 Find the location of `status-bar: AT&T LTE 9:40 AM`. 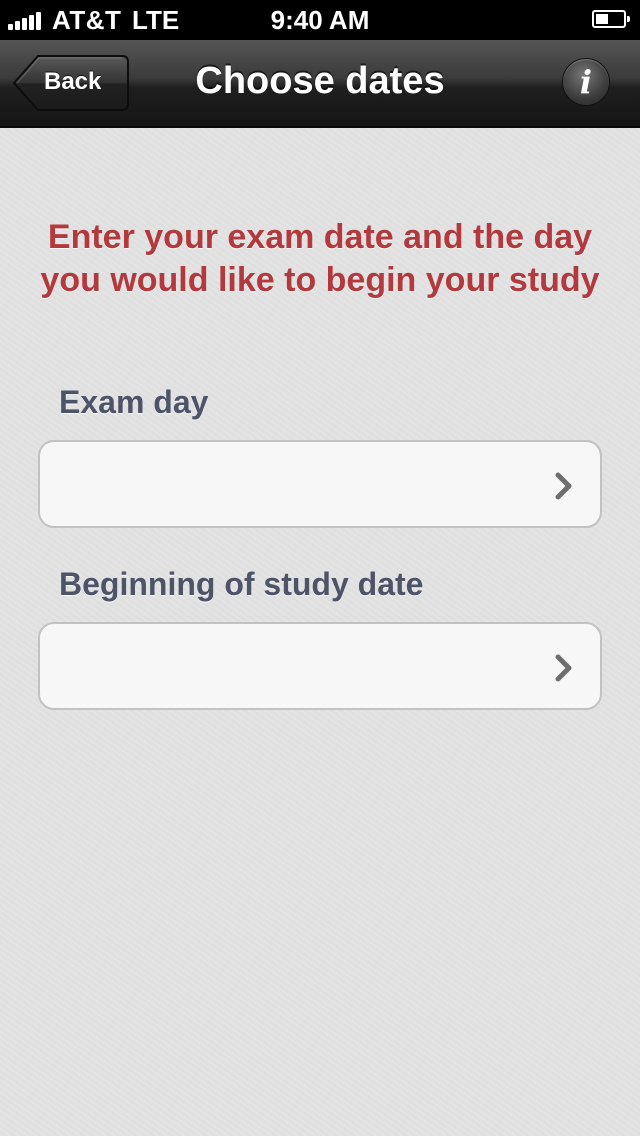

status-bar: AT&T LTE 9:40 AM is located at coordinates (320, 20).